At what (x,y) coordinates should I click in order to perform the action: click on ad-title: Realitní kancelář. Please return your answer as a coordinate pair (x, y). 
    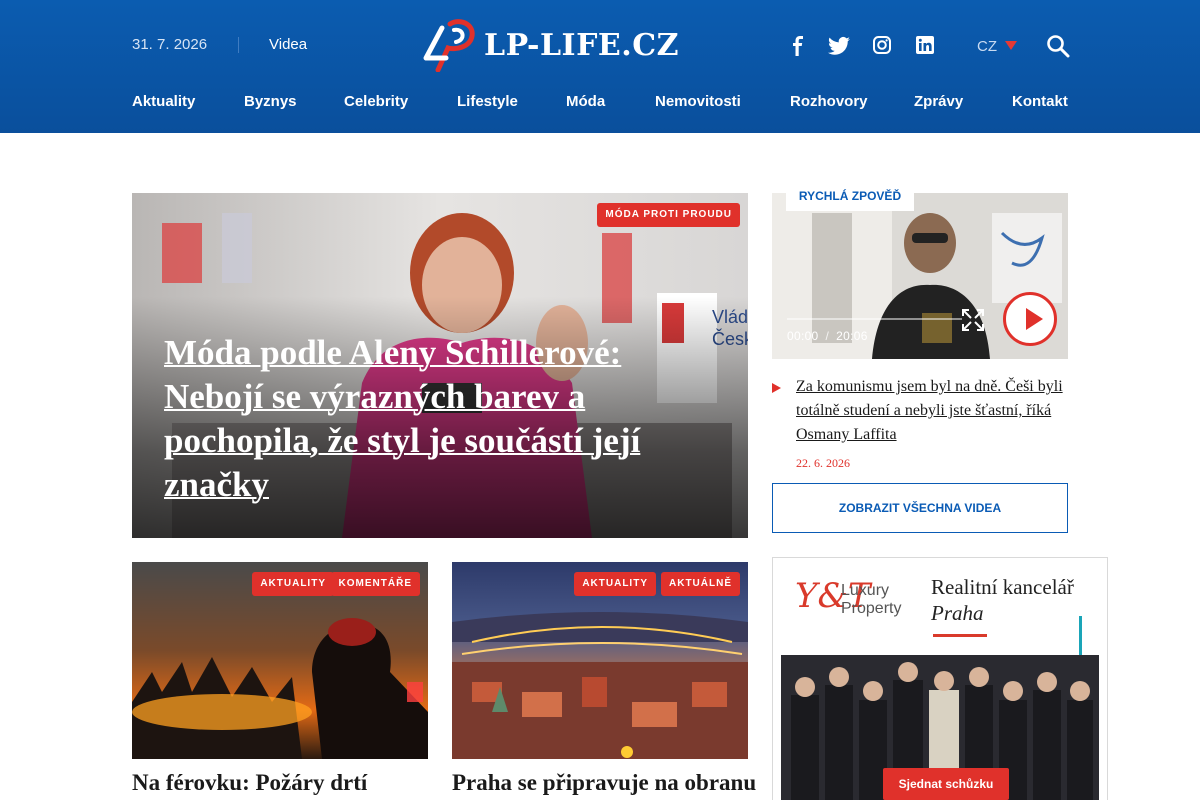
    Looking at the image, I should click on (1002, 587).